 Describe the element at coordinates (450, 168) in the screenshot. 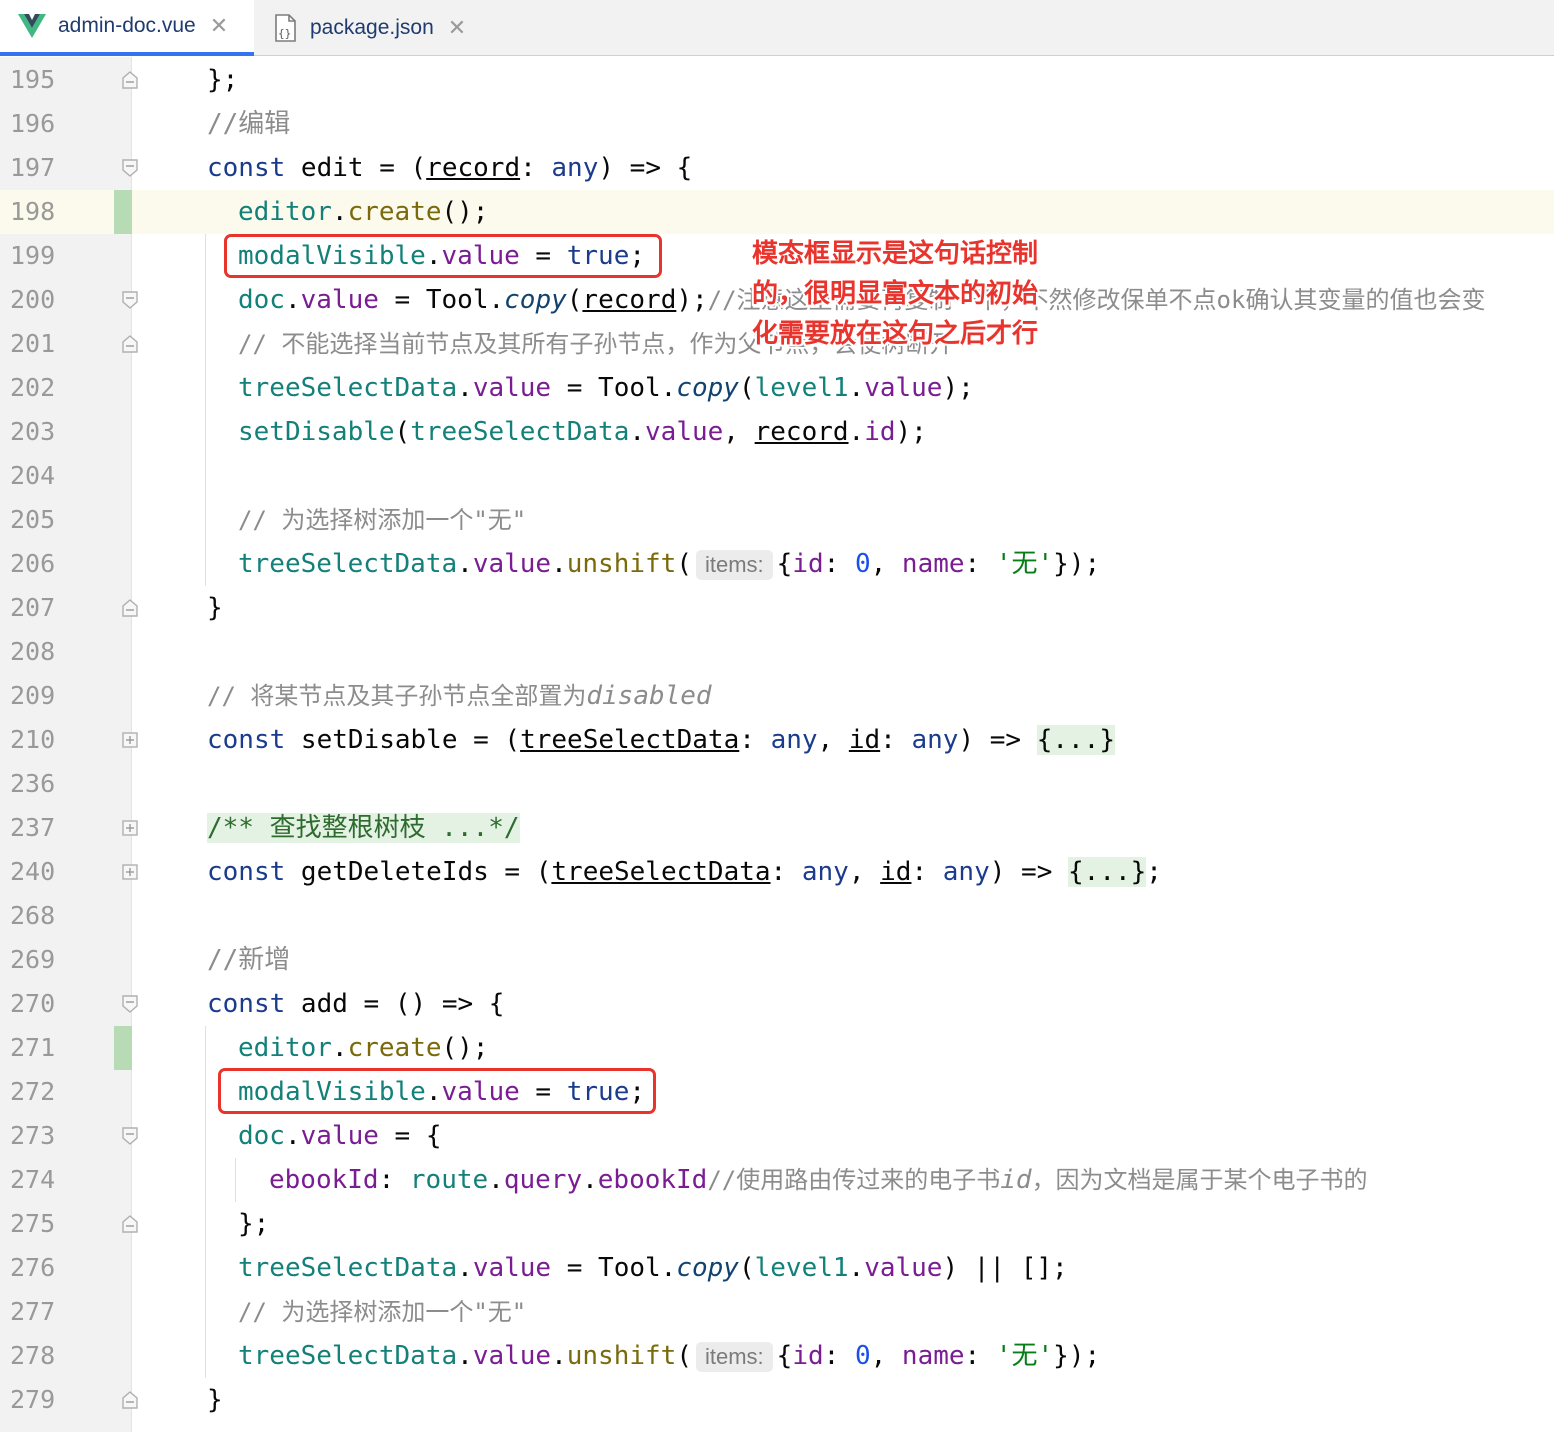

I see `code-text: const edit = (record: any) => {` at that location.